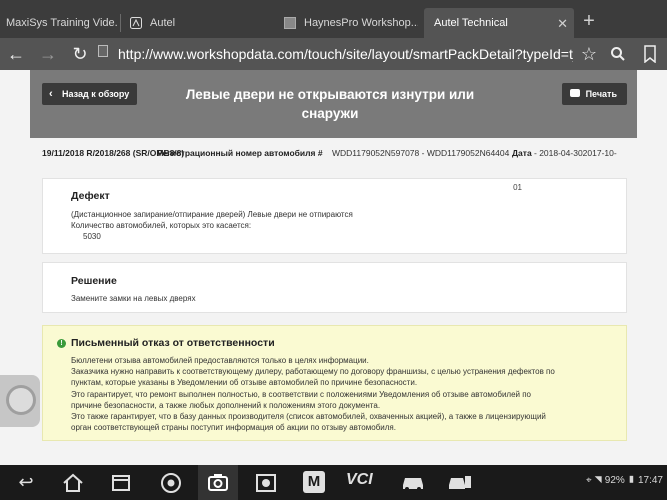 The height and width of the screenshot is (500, 667). Describe the element at coordinates (413, 482) in the screenshot. I see `car-icon` at that location.